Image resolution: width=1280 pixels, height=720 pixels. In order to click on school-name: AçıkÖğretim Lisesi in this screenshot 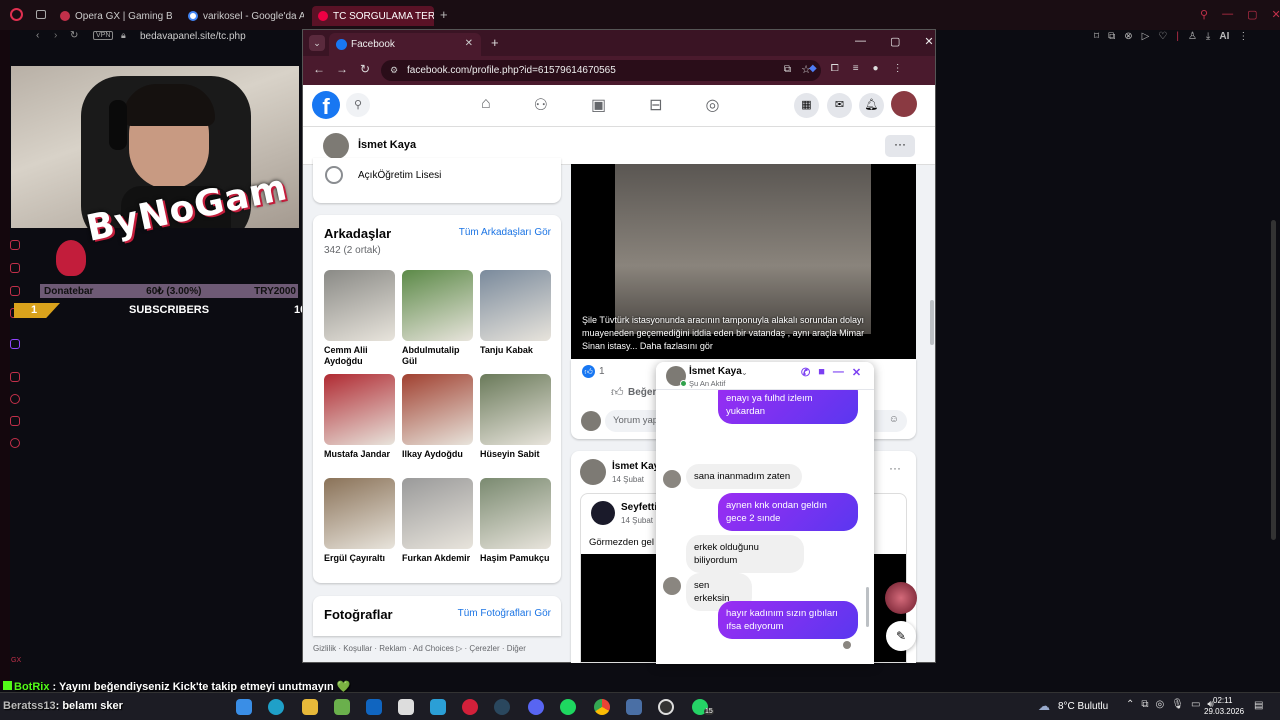, I will do `click(399, 175)`.